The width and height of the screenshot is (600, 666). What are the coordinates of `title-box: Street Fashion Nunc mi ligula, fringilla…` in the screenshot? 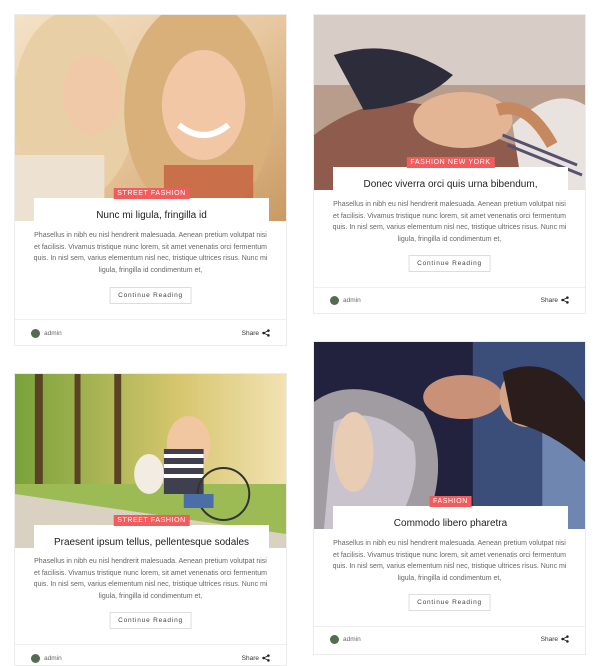 It's located at (151, 206).